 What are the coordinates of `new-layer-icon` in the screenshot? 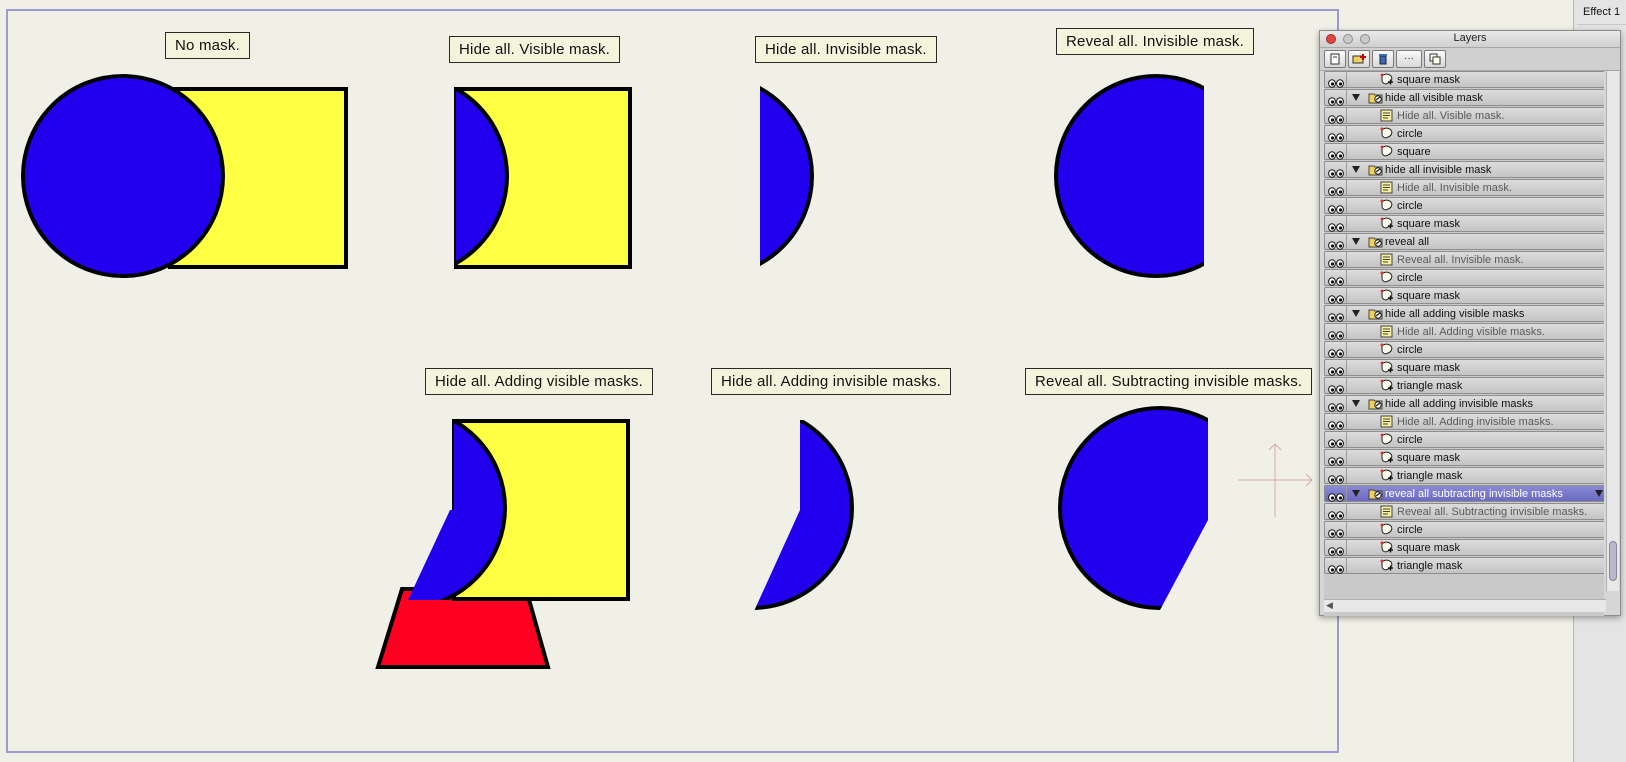 It's located at (1335, 59).